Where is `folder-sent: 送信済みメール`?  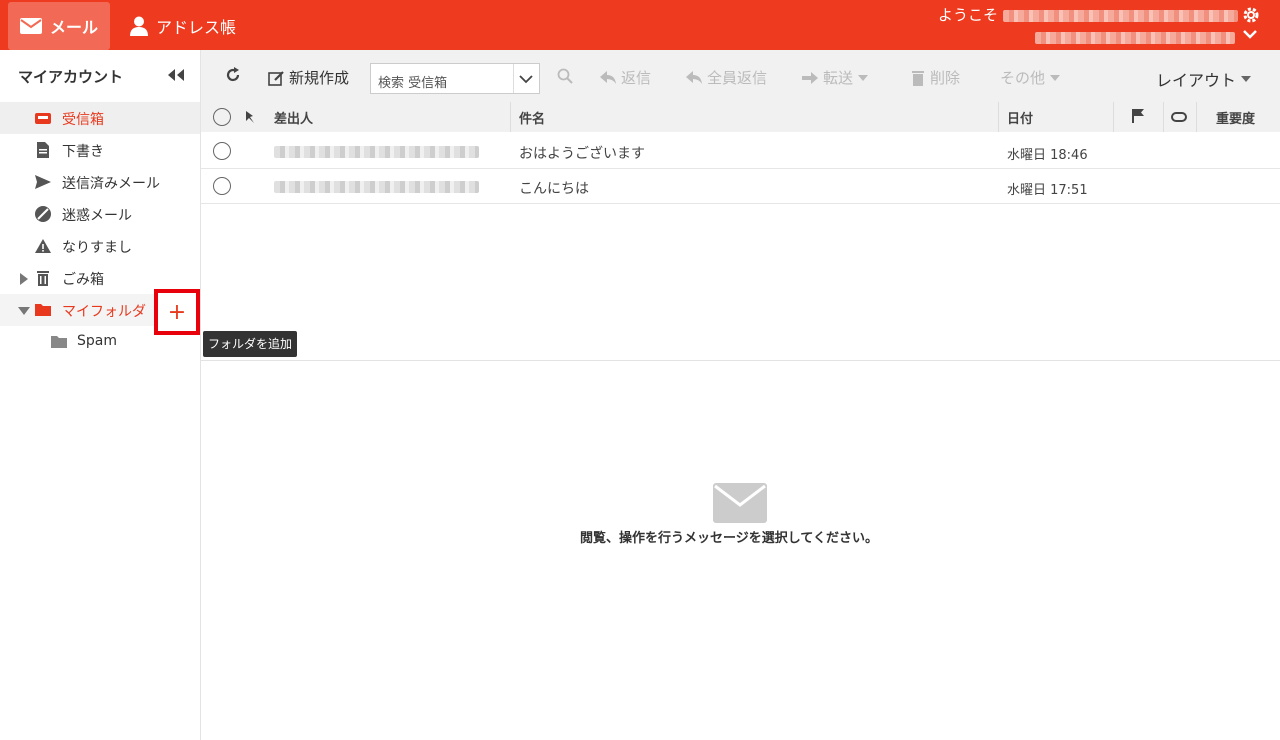
folder-sent: 送信済みメール is located at coordinates (100, 182).